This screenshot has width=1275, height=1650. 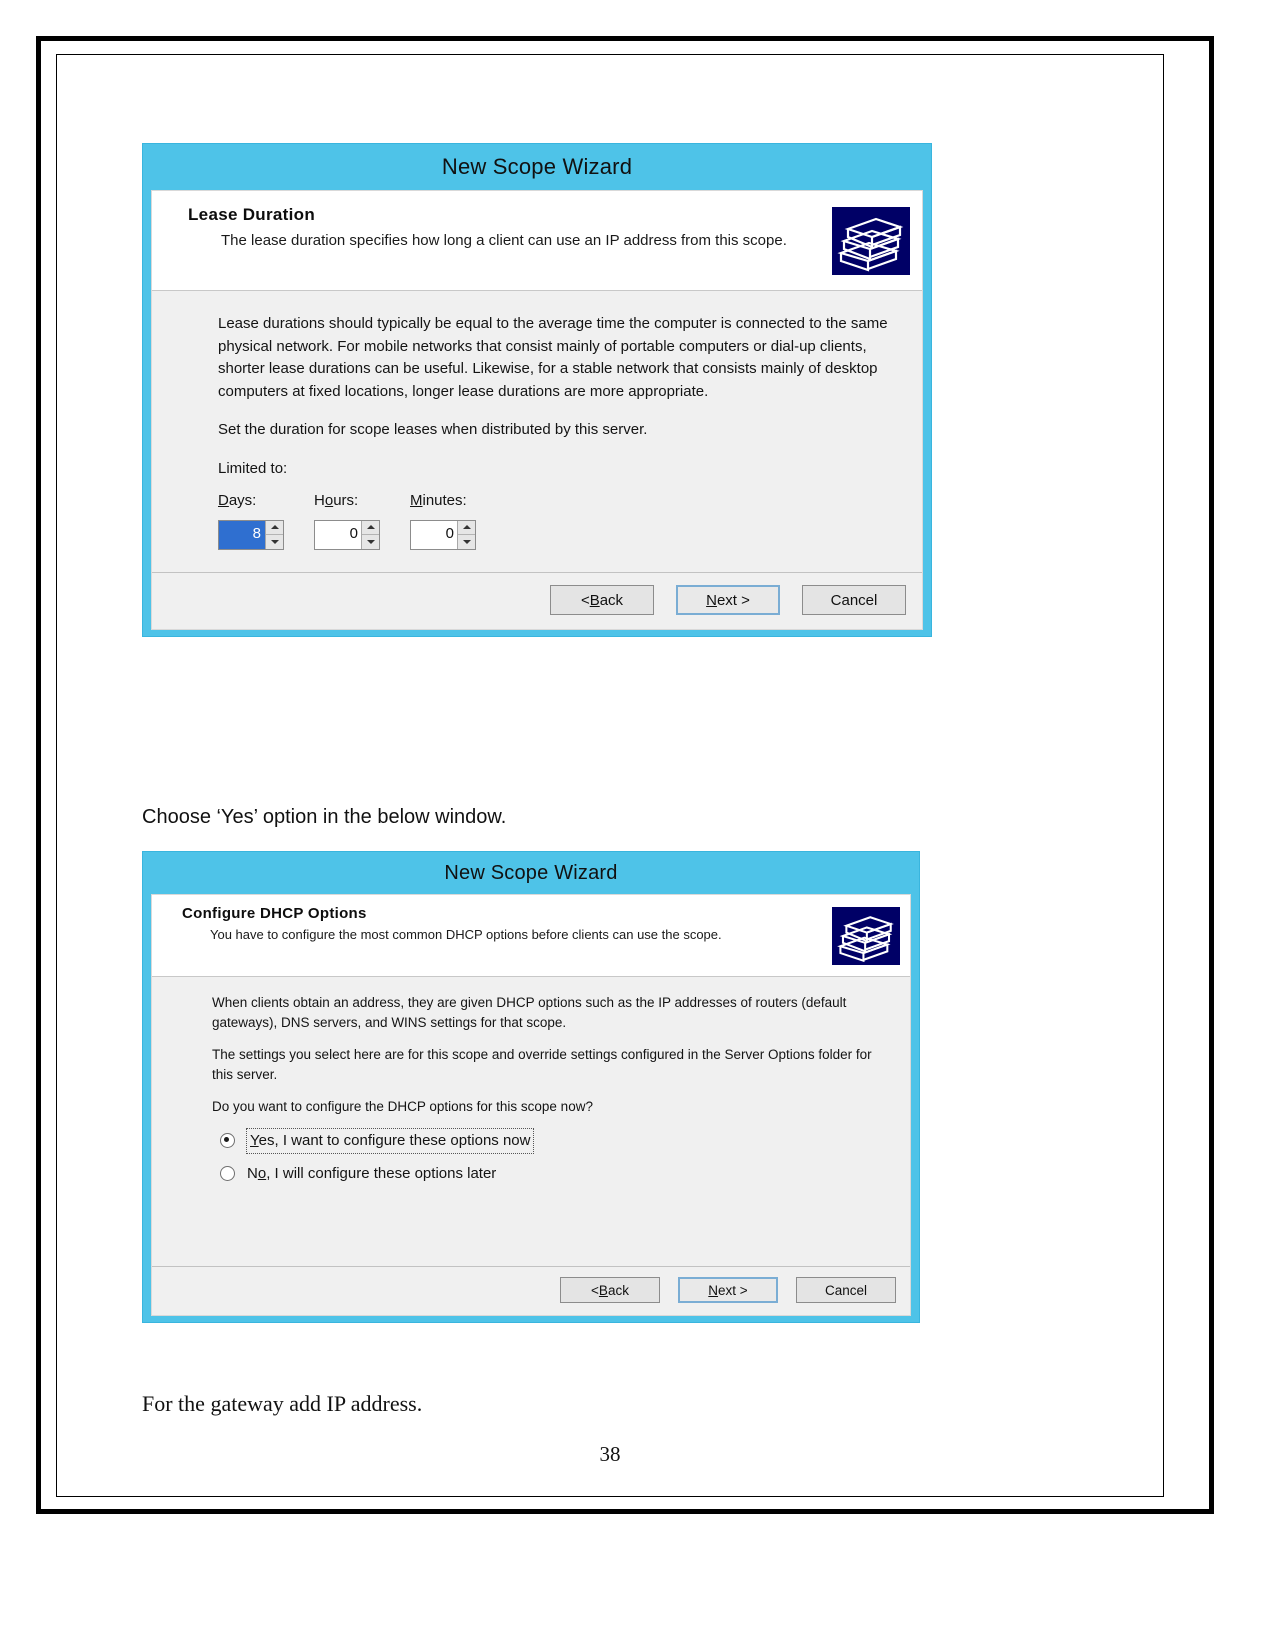 What do you see at coordinates (372, 1173) in the screenshot?
I see `radio-no-label: No, I will configure these options later` at bounding box center [372, 1173].